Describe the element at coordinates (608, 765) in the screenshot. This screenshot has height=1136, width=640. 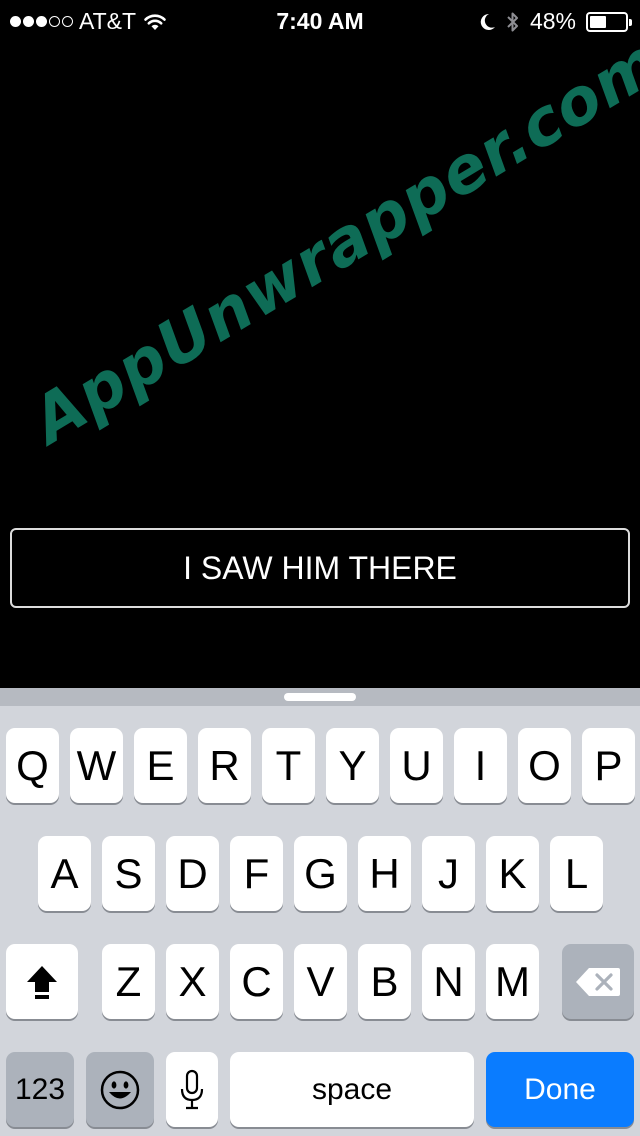
I see `key-p: P` at that location.